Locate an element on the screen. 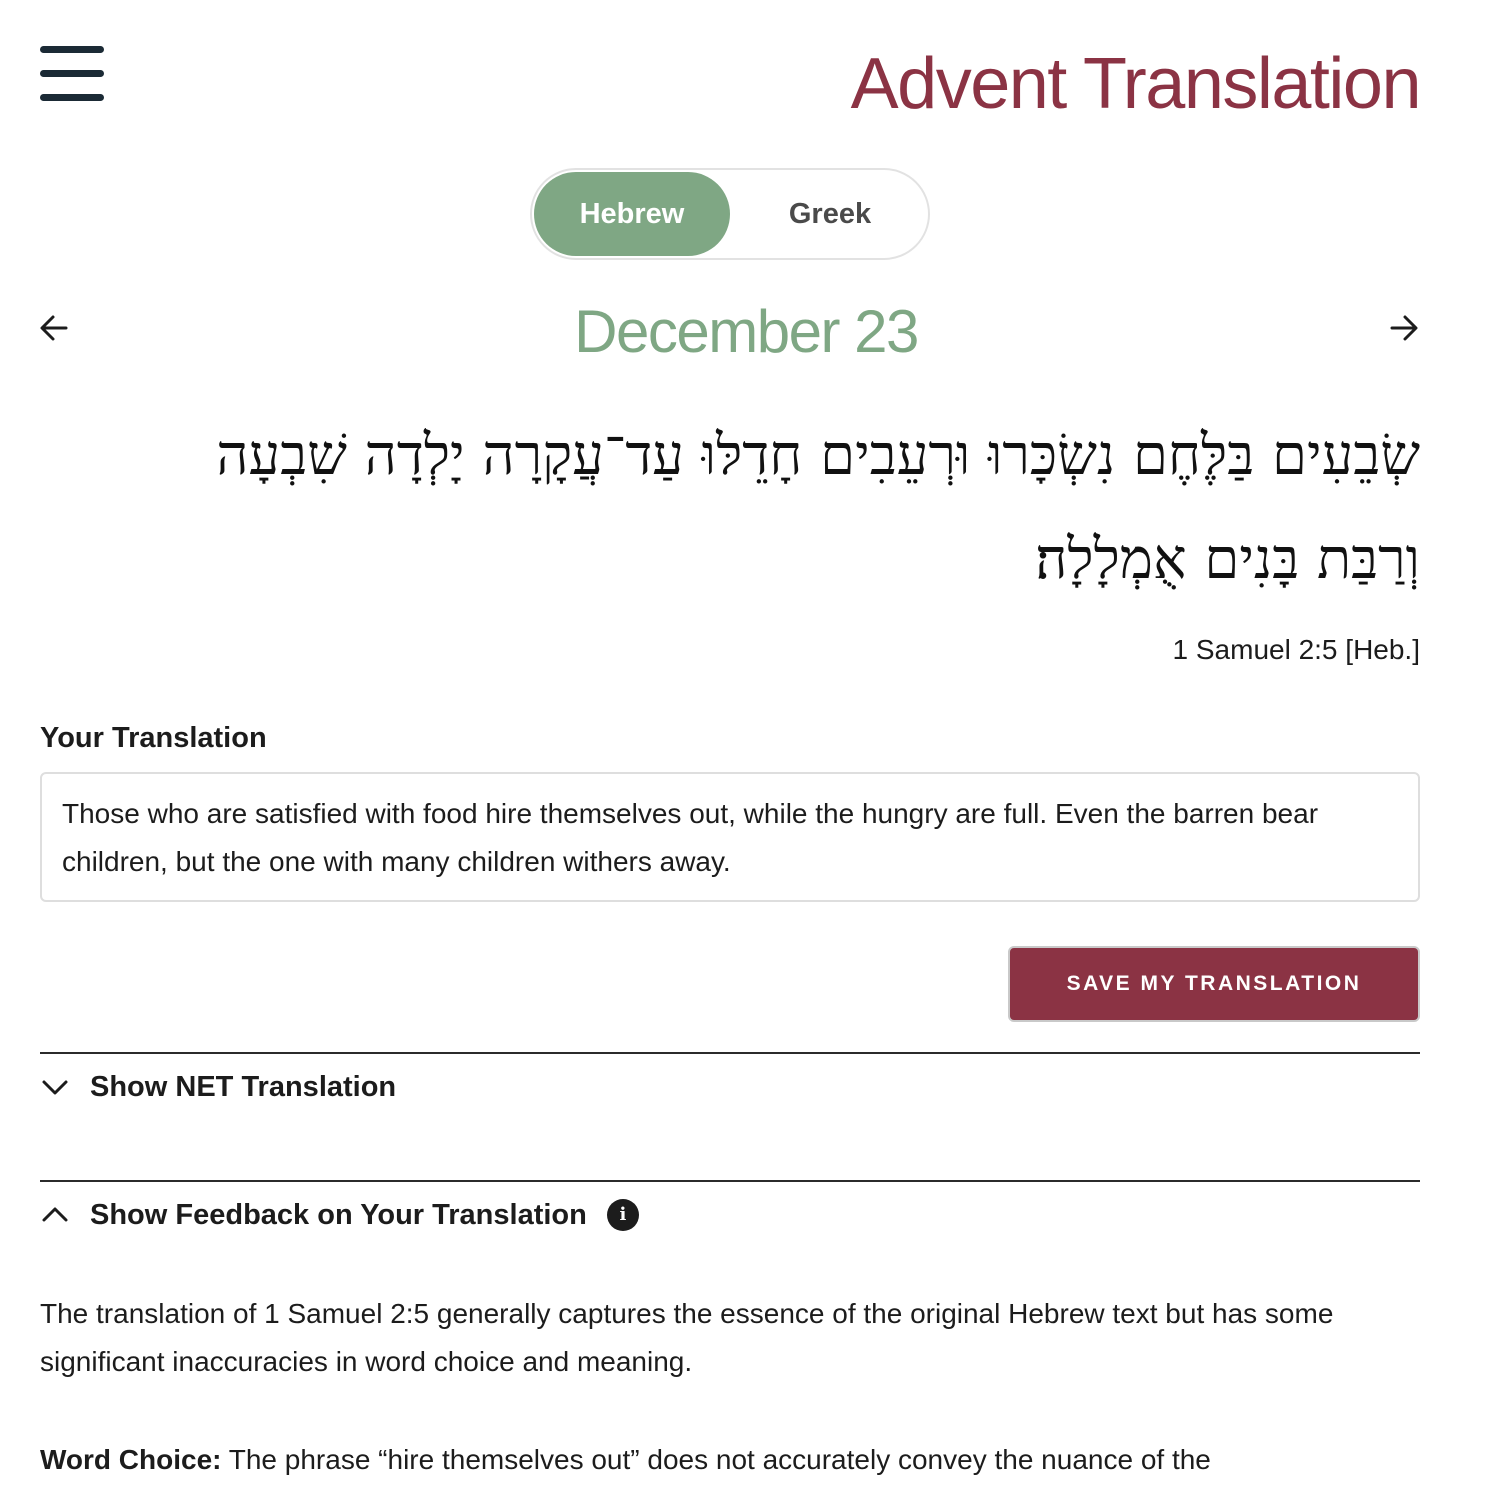 Image resolution: width=1492 pixels, height=1486 pixels. show-net-translation-toggle: Show NET Translation is located at coordinates (218, 1087).